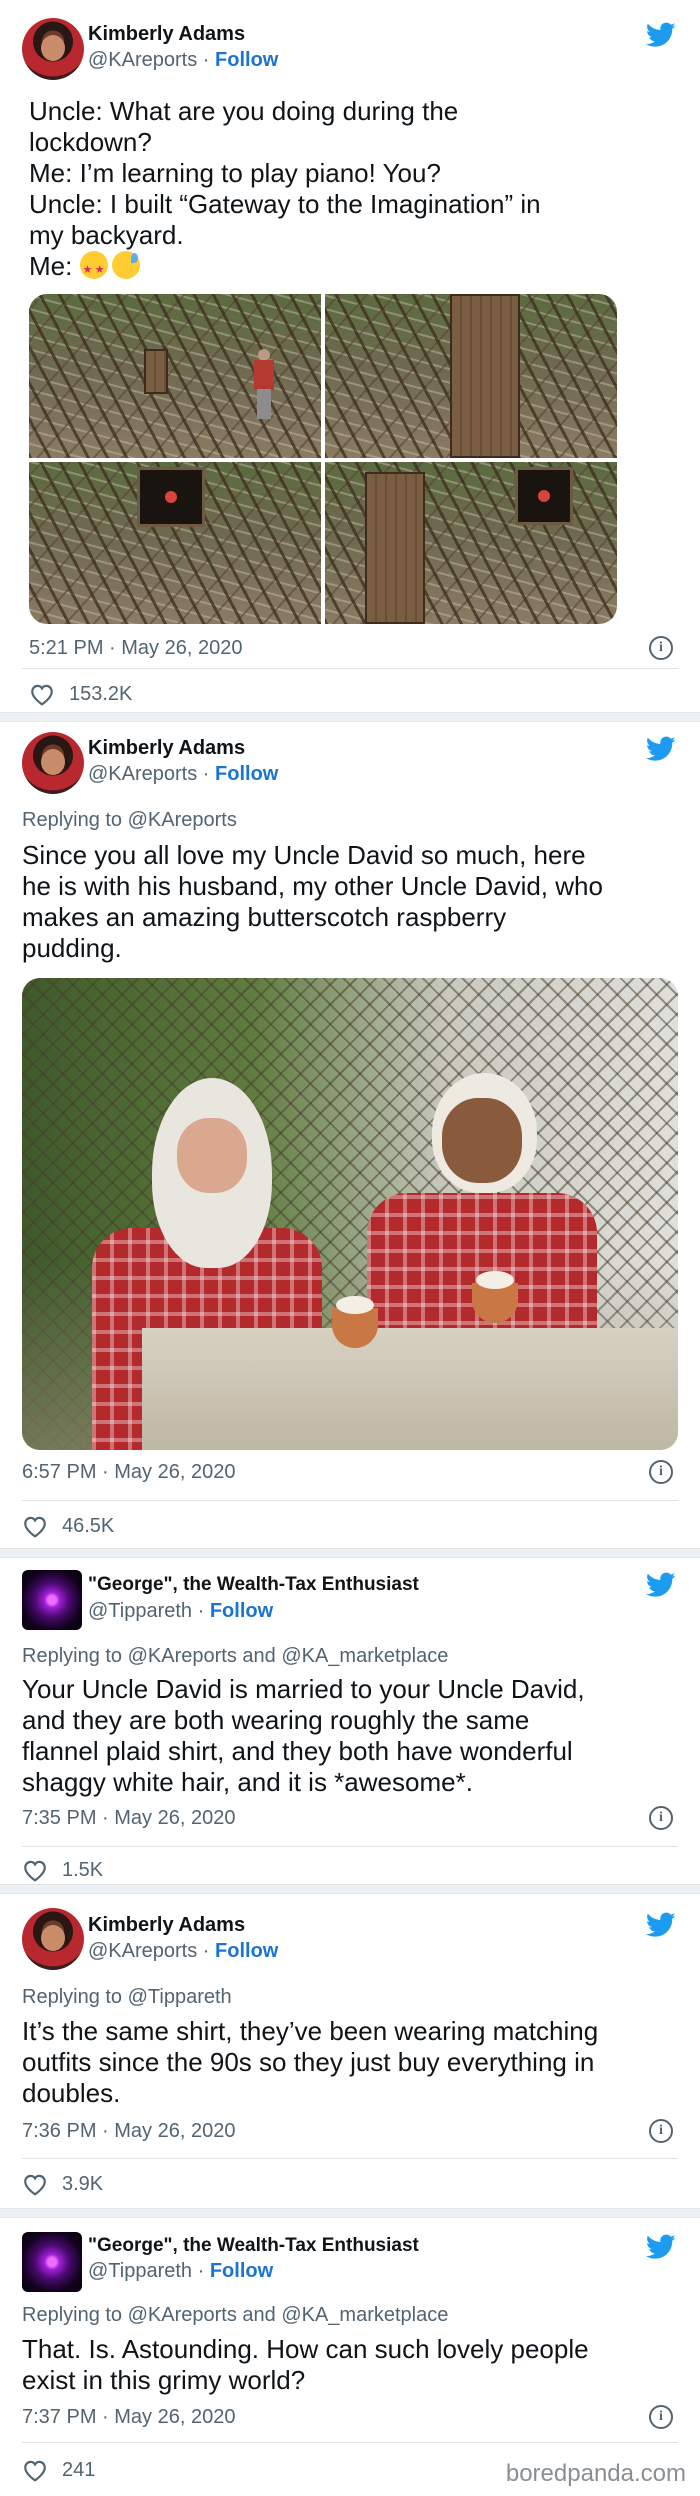 This screenshot has width=700, height=2496. What do you see at coordinates (235, 173) in the screenshot?
I see `text-line: Me: I’m learning to play piano! You?` at bounding box center [235, 173].